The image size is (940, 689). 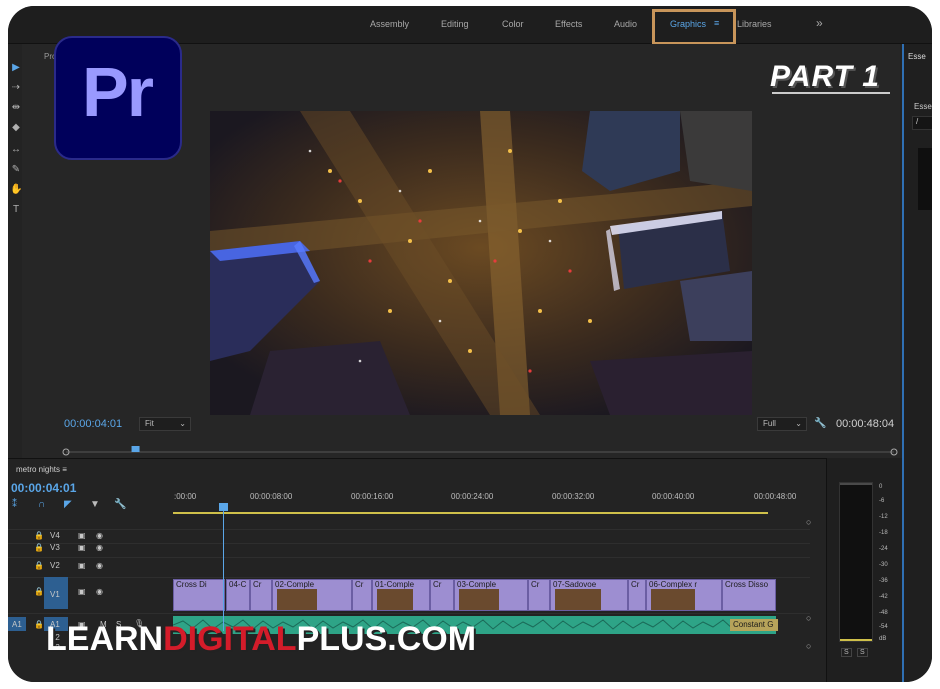 I want to click on meter-scale-label: -12, so click(x=883, y=517).